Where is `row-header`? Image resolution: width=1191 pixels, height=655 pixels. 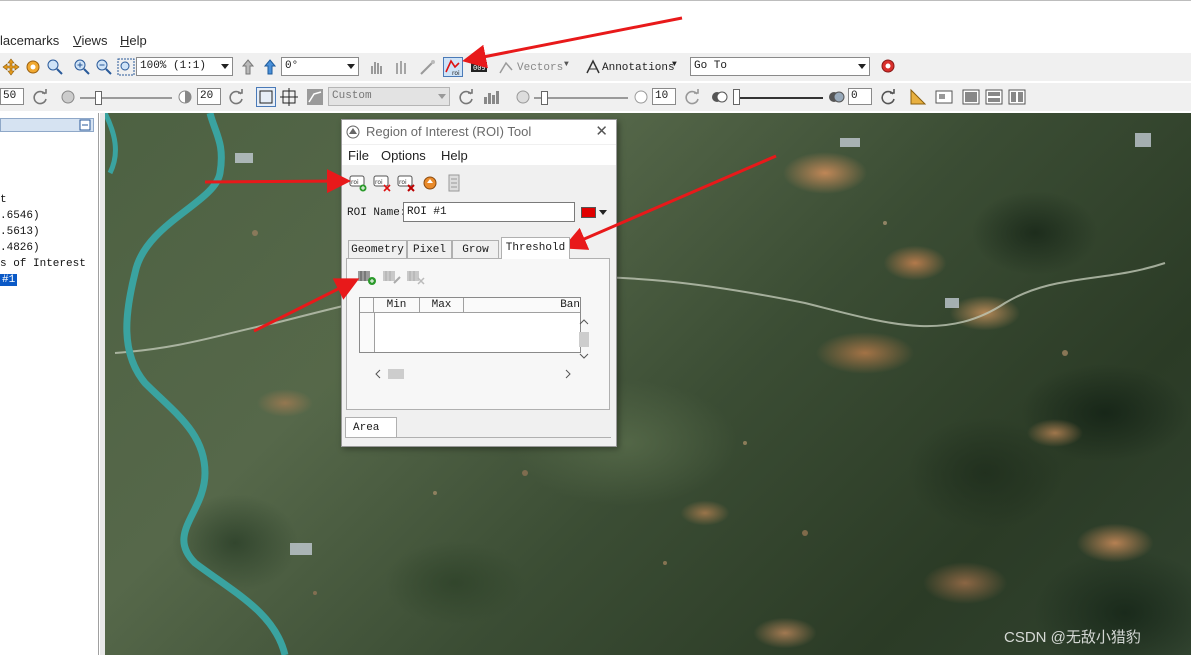
row-header is located at coordinates (367, 332).